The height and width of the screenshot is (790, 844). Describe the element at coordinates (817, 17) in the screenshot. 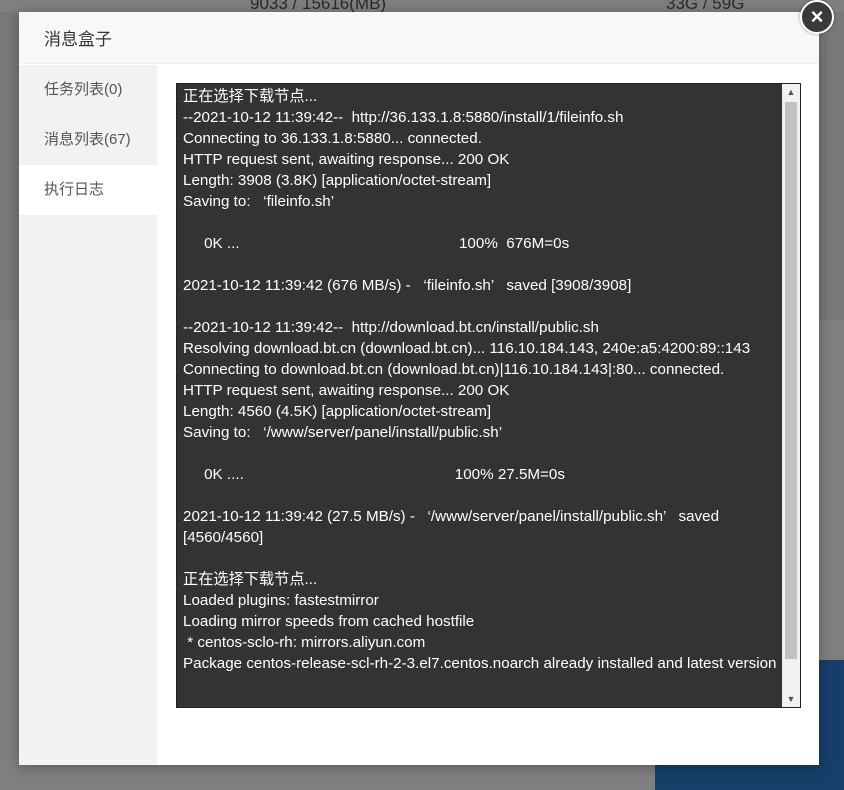

I see `close-icon: ×` at that location.